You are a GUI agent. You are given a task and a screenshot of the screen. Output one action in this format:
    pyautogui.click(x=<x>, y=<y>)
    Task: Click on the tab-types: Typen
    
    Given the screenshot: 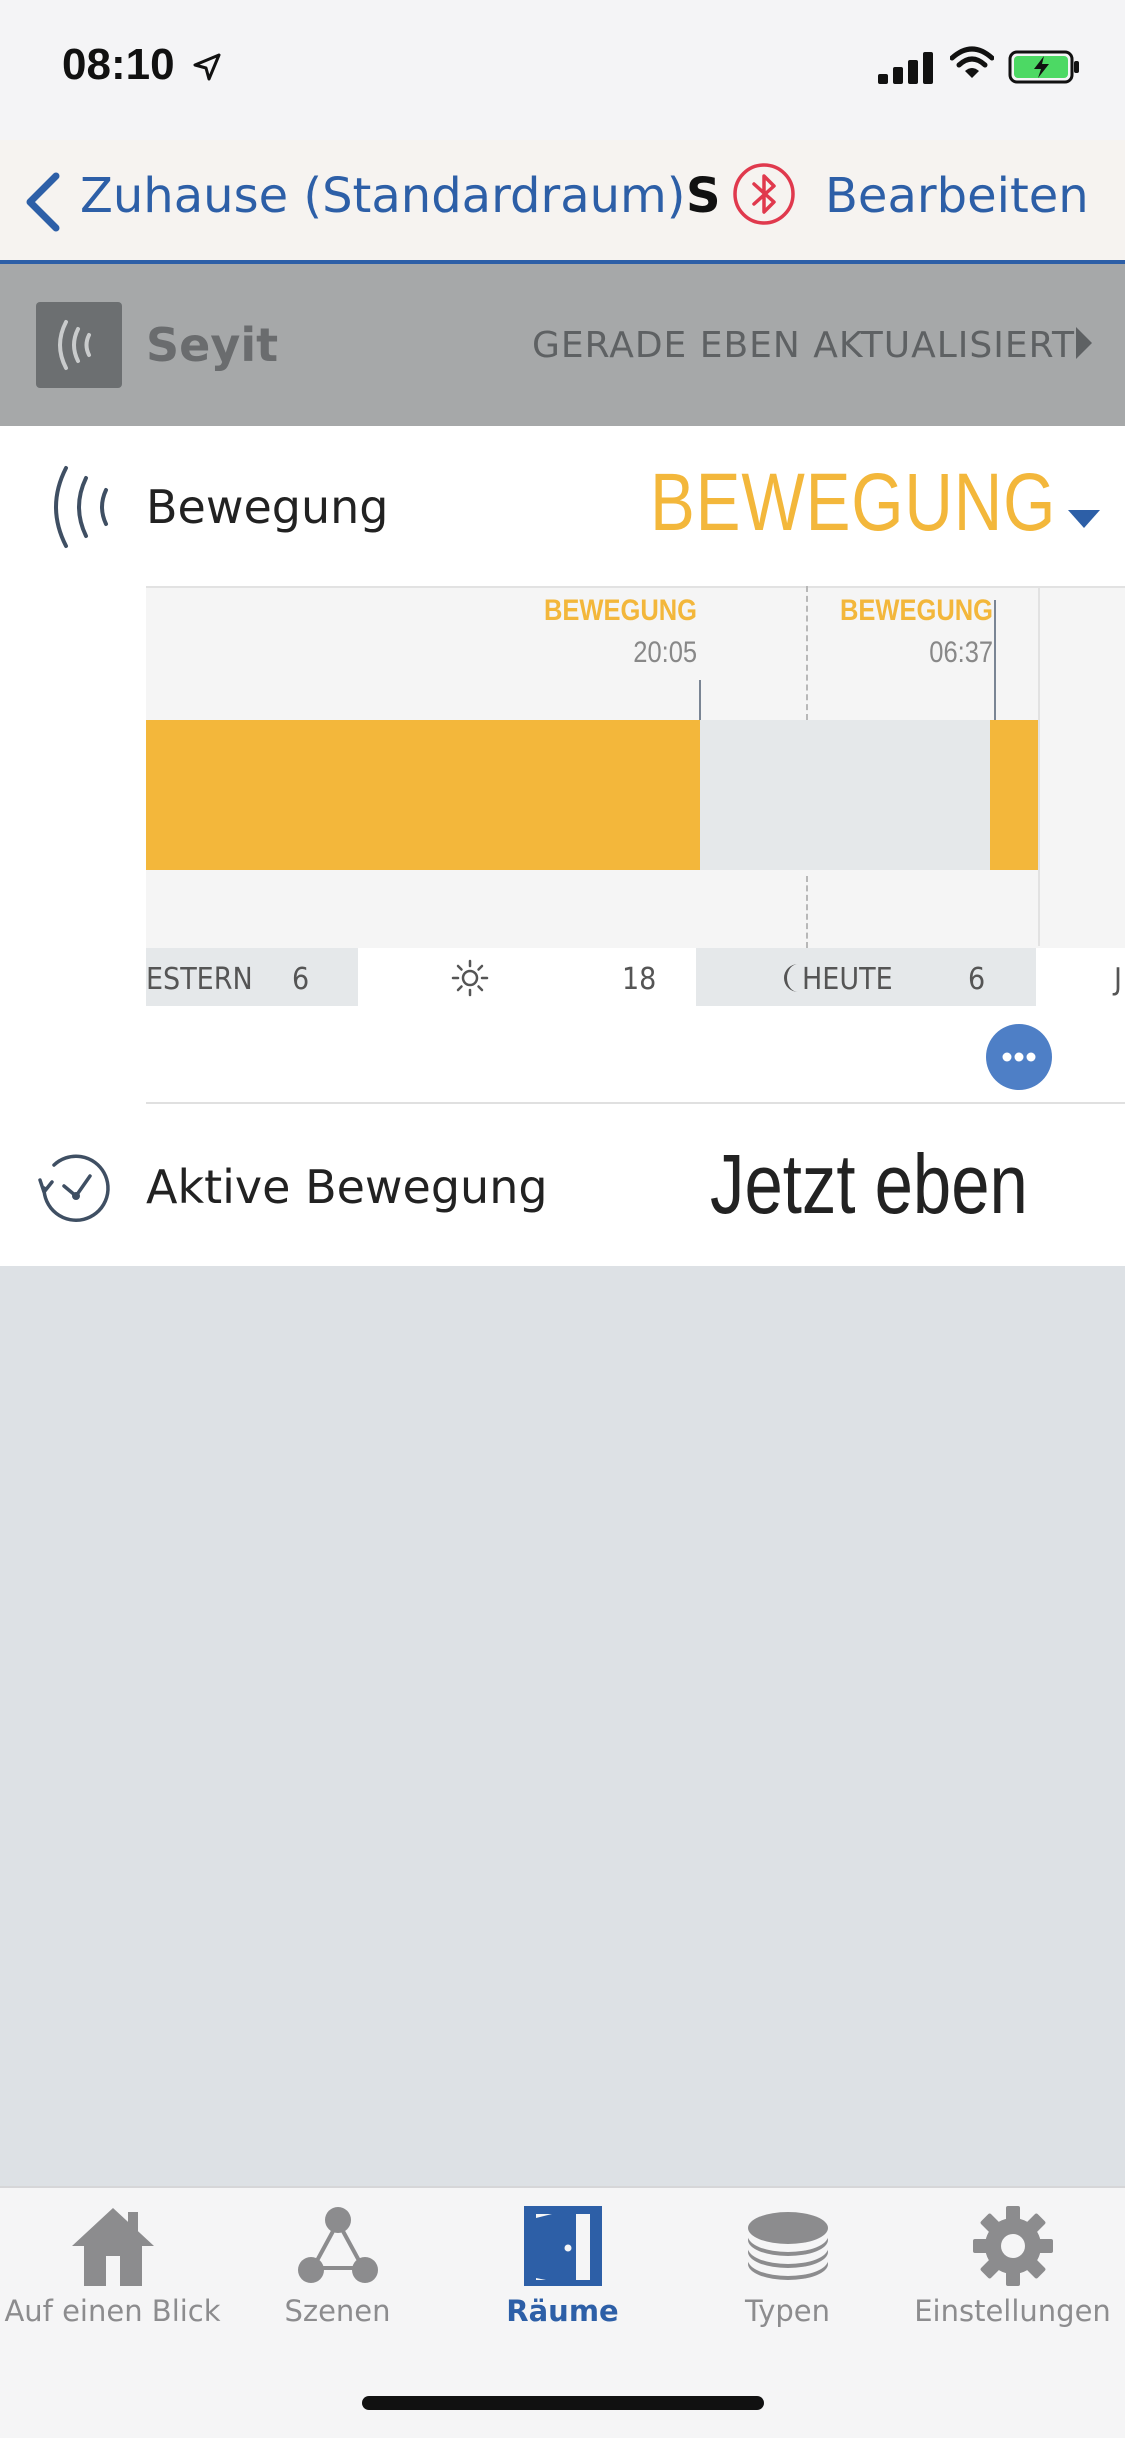 What is the action you would take?
    pyautogui.click(x=787, y=2266)
    